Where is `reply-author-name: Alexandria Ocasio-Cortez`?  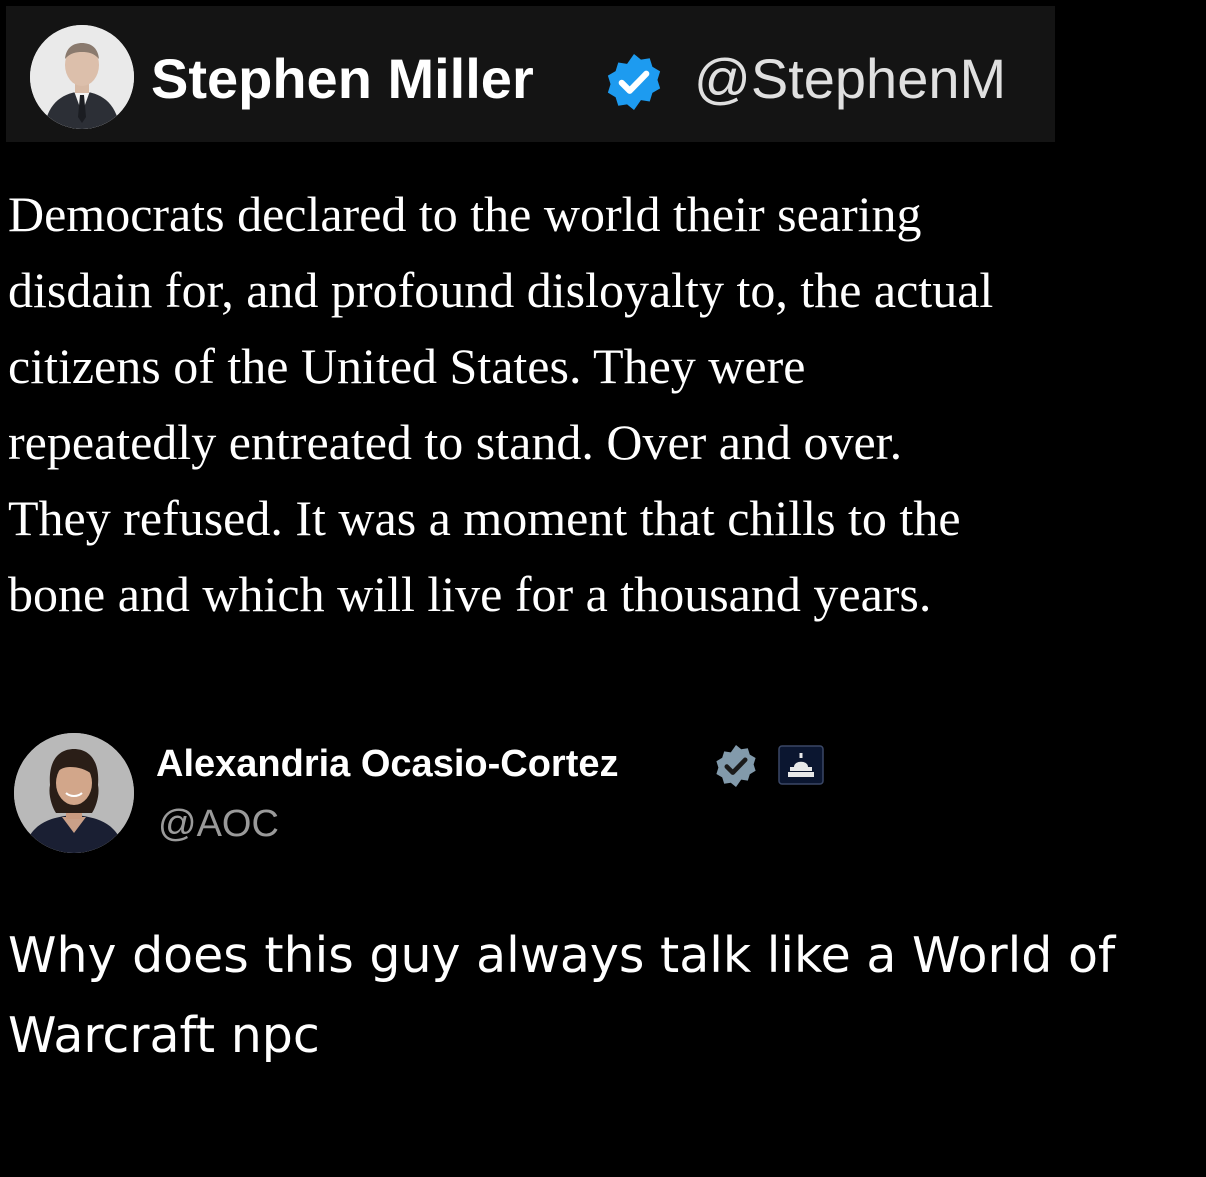 reply-author-name: Alexandria Ocasio-Cortez is located at coordinates (387, 764).